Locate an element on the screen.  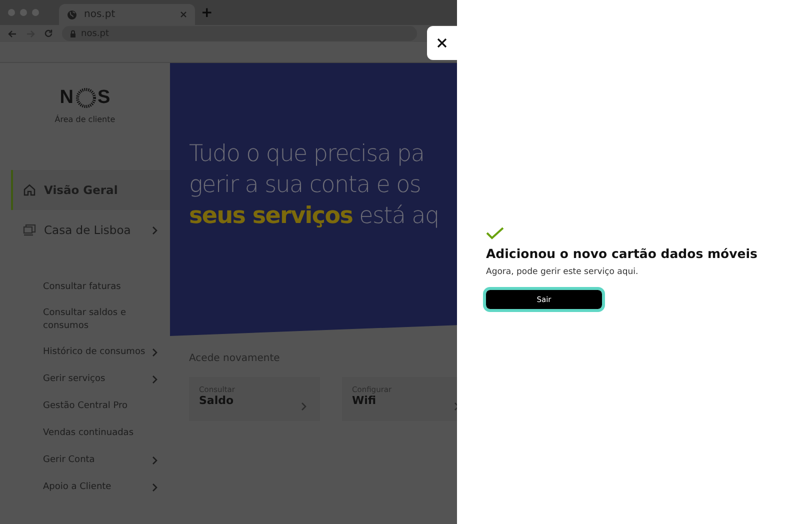
new-tab-button: + is located at coordinates (207, 12).